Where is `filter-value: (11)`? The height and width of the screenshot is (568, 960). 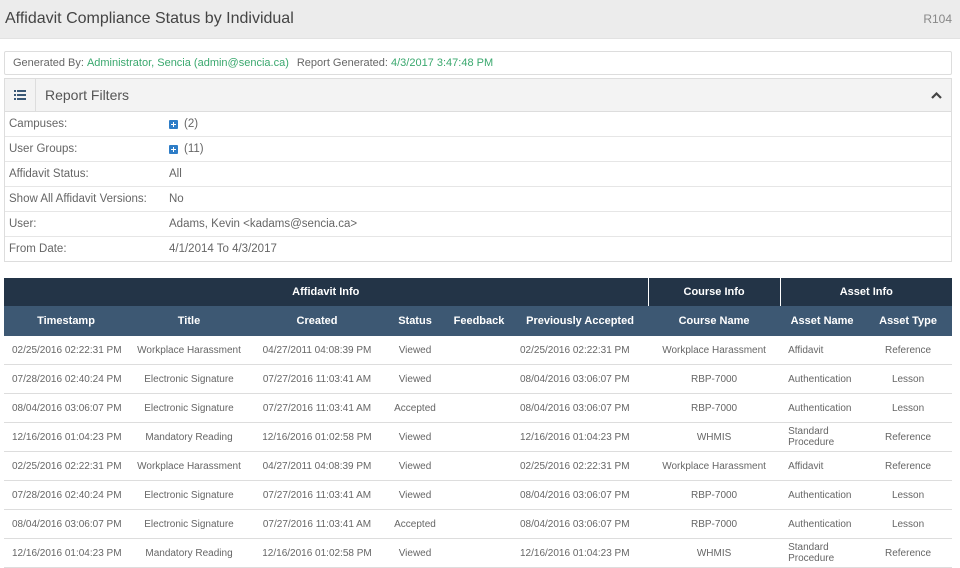
filter-value: (11) is located at coordinates (194, 149).